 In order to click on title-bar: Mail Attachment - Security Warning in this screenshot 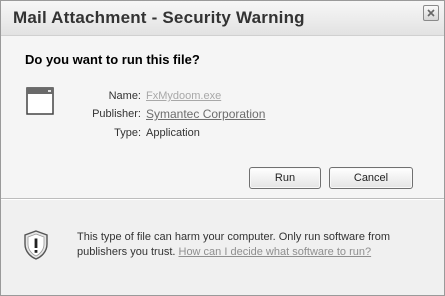, I will do `click(222, 18)`.